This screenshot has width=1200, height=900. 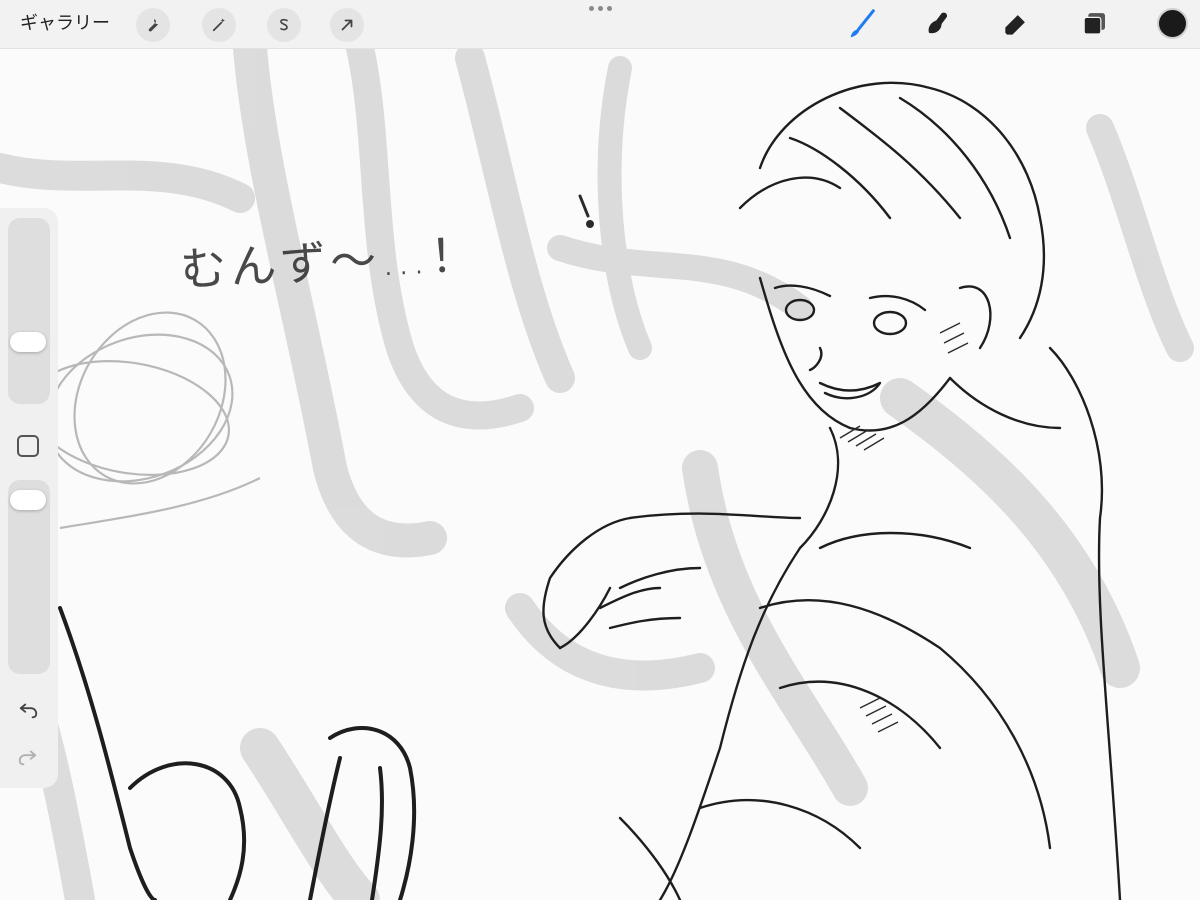 I want to click on brush-size-thumb, so click(x=28, y=342).